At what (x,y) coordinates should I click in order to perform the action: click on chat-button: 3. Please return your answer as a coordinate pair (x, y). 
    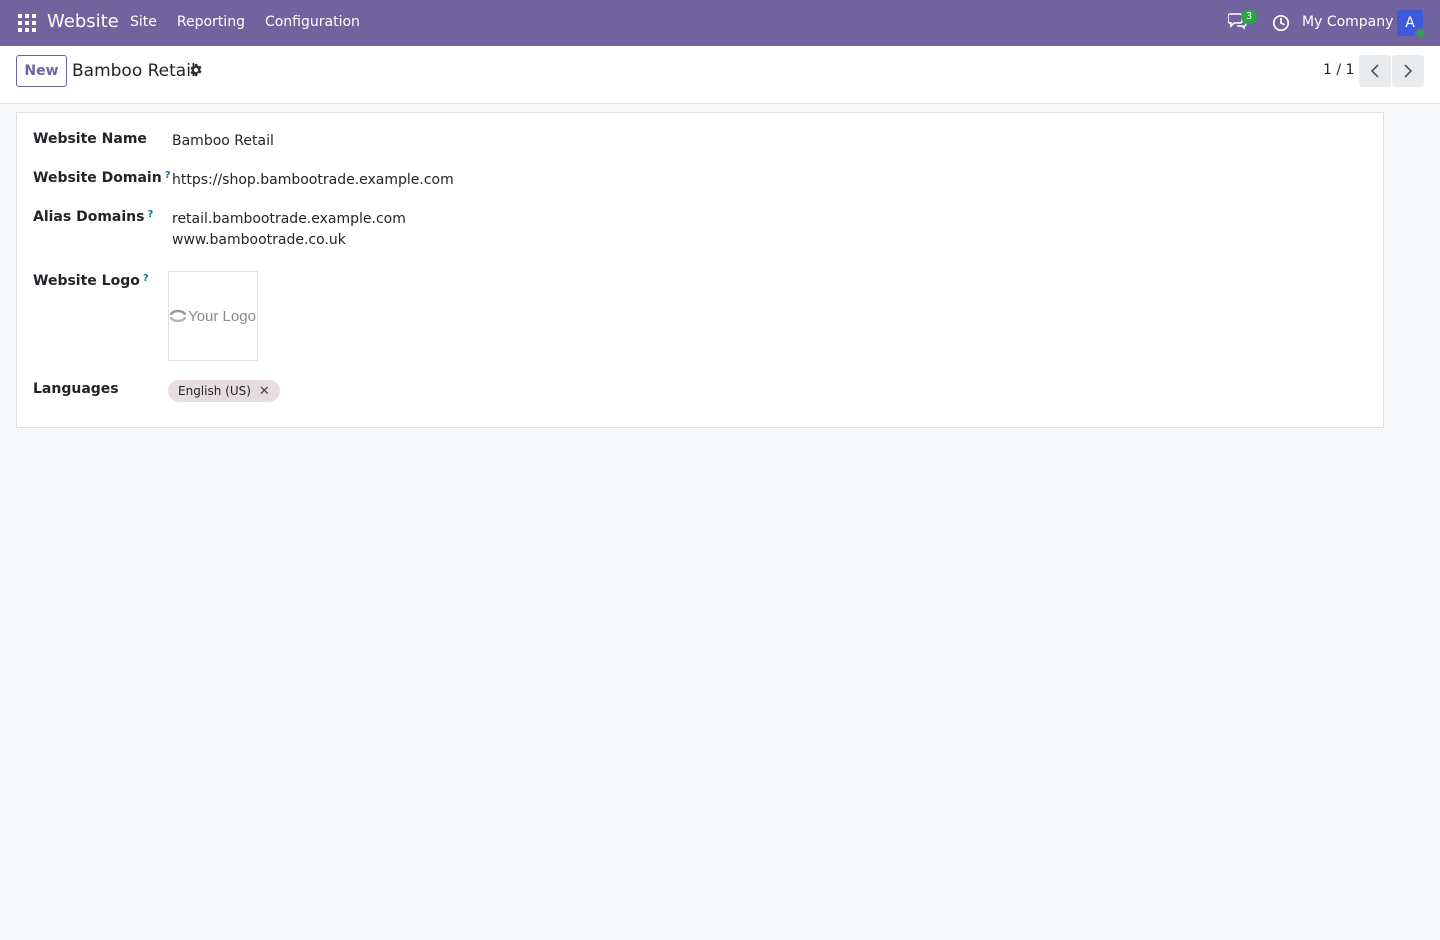
    Looking at the image, I should click on (1242, 21).